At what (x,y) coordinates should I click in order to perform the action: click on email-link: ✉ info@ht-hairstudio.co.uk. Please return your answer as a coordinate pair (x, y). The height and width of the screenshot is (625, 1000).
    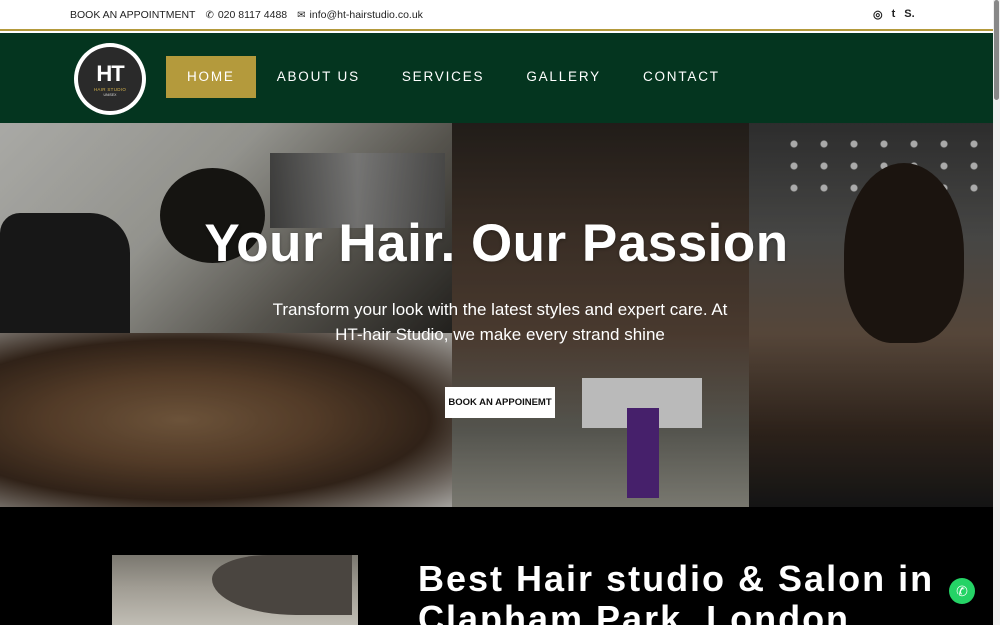
    Looking at the image, I should click on (360, 15).